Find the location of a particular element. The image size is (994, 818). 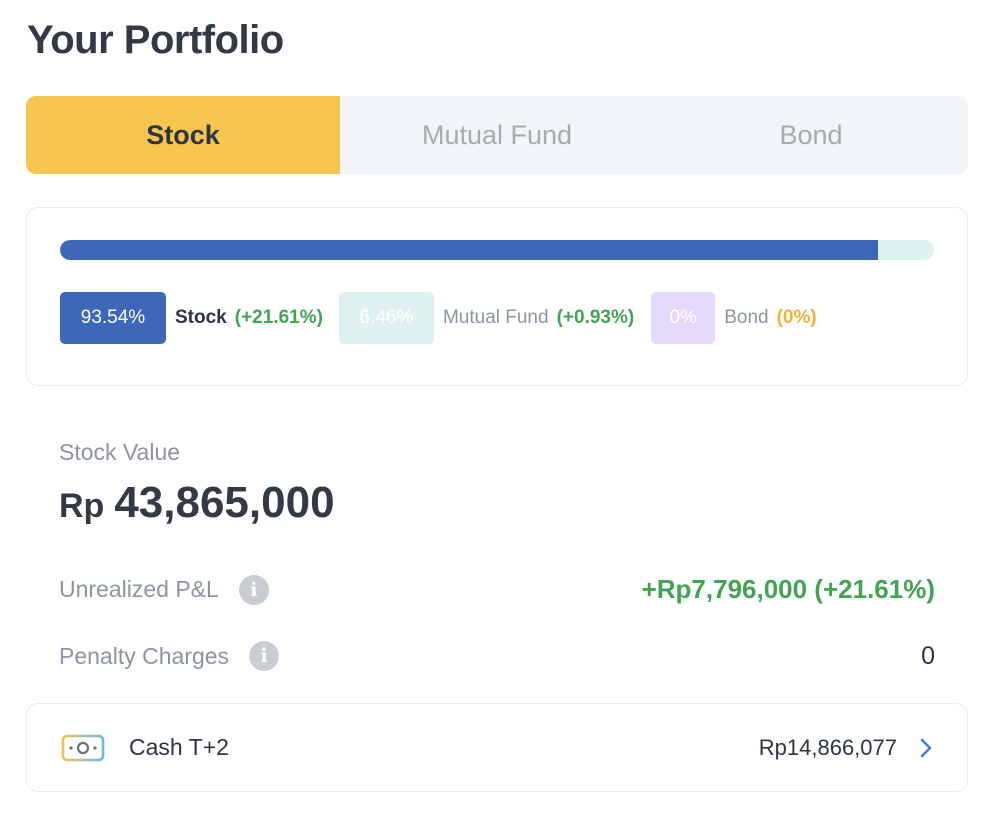

asset-tabs: Stock Mutual Fund Bond is located at coordinates (497, 135).